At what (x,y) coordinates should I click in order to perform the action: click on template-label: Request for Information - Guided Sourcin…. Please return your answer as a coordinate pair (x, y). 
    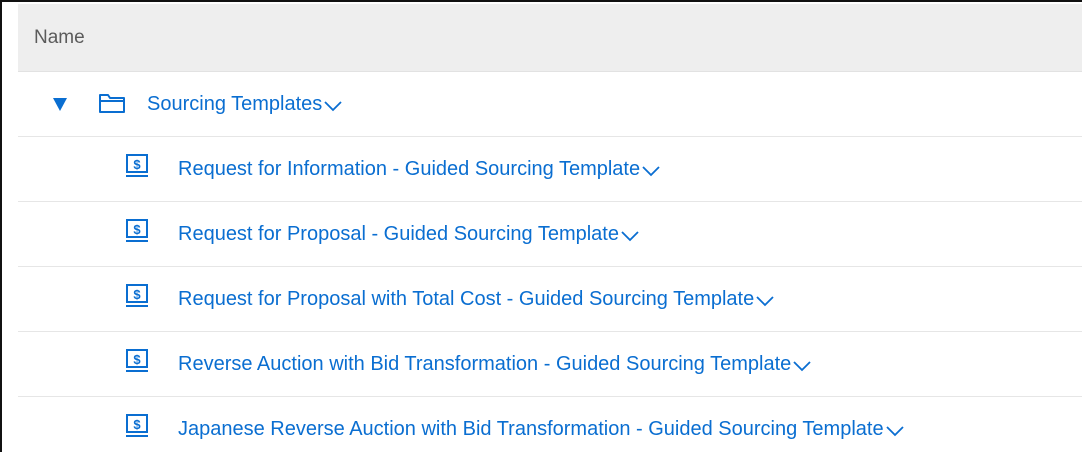
    Looking at the image, I should click on (409, 169).